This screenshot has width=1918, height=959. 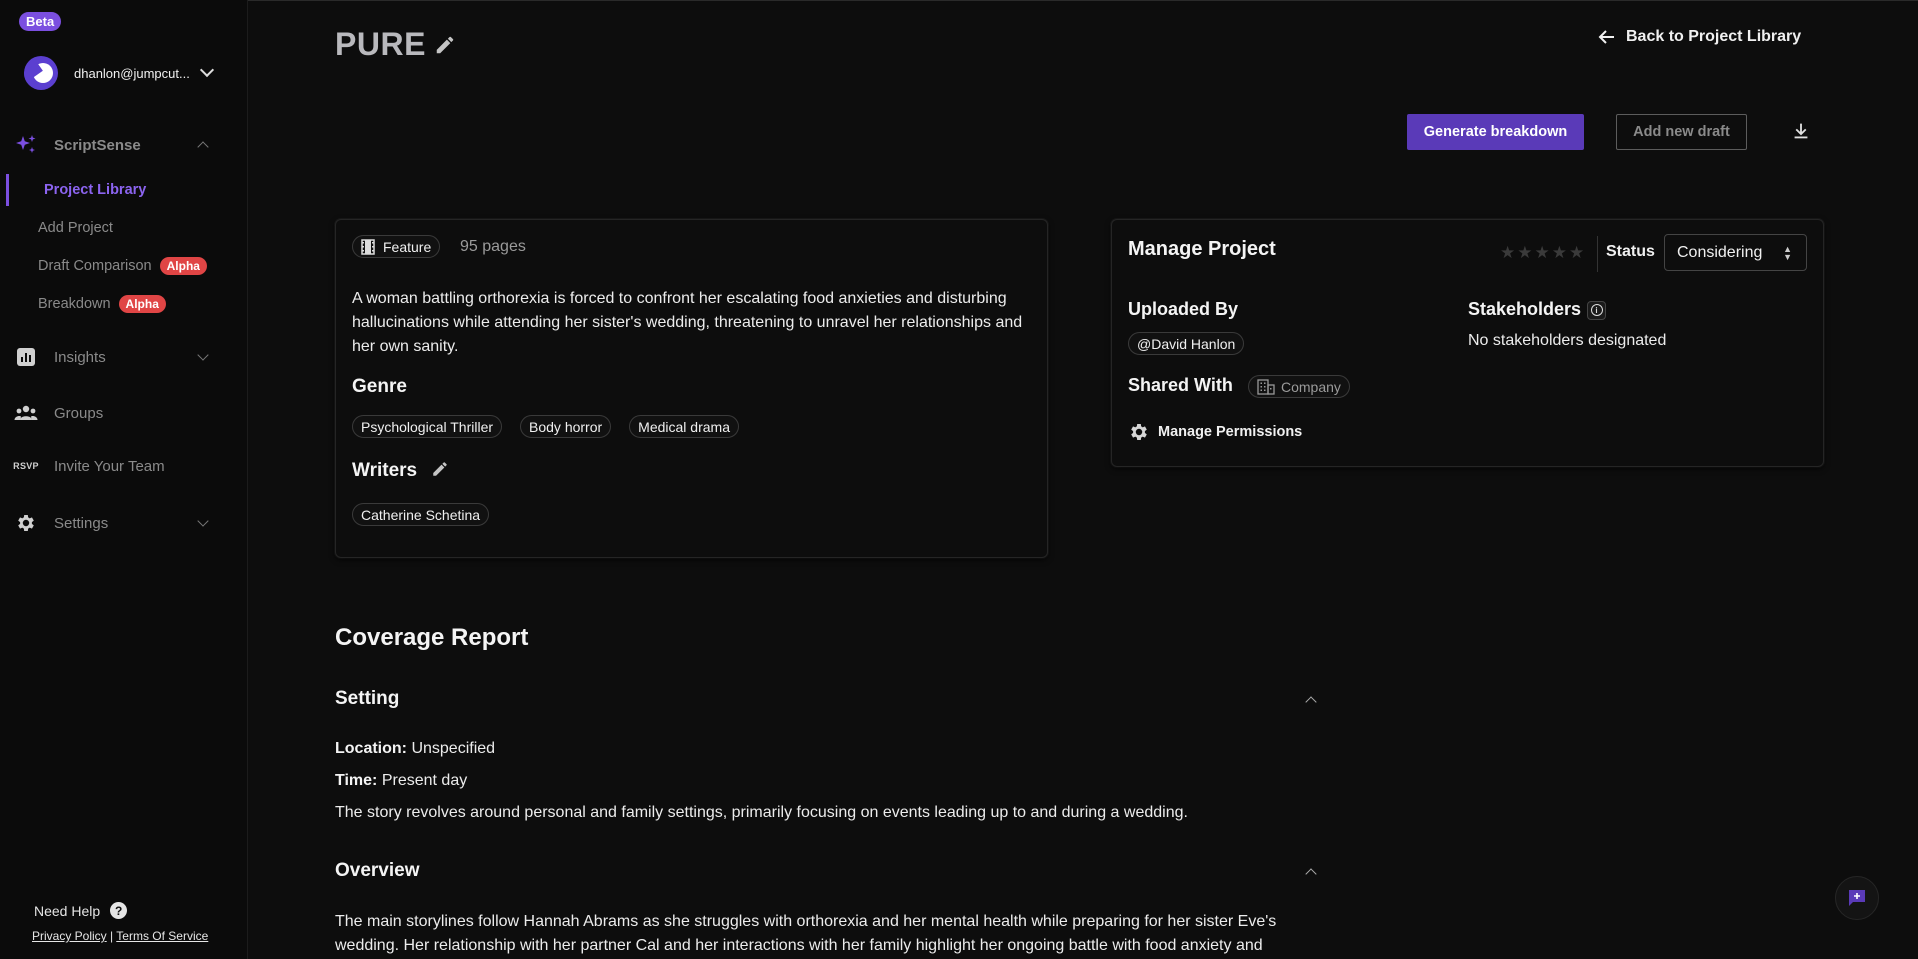 What do you see at coordinates (1266, 386) in the screenshot?
I see `building-icon` at bounding box center [1266, 386].